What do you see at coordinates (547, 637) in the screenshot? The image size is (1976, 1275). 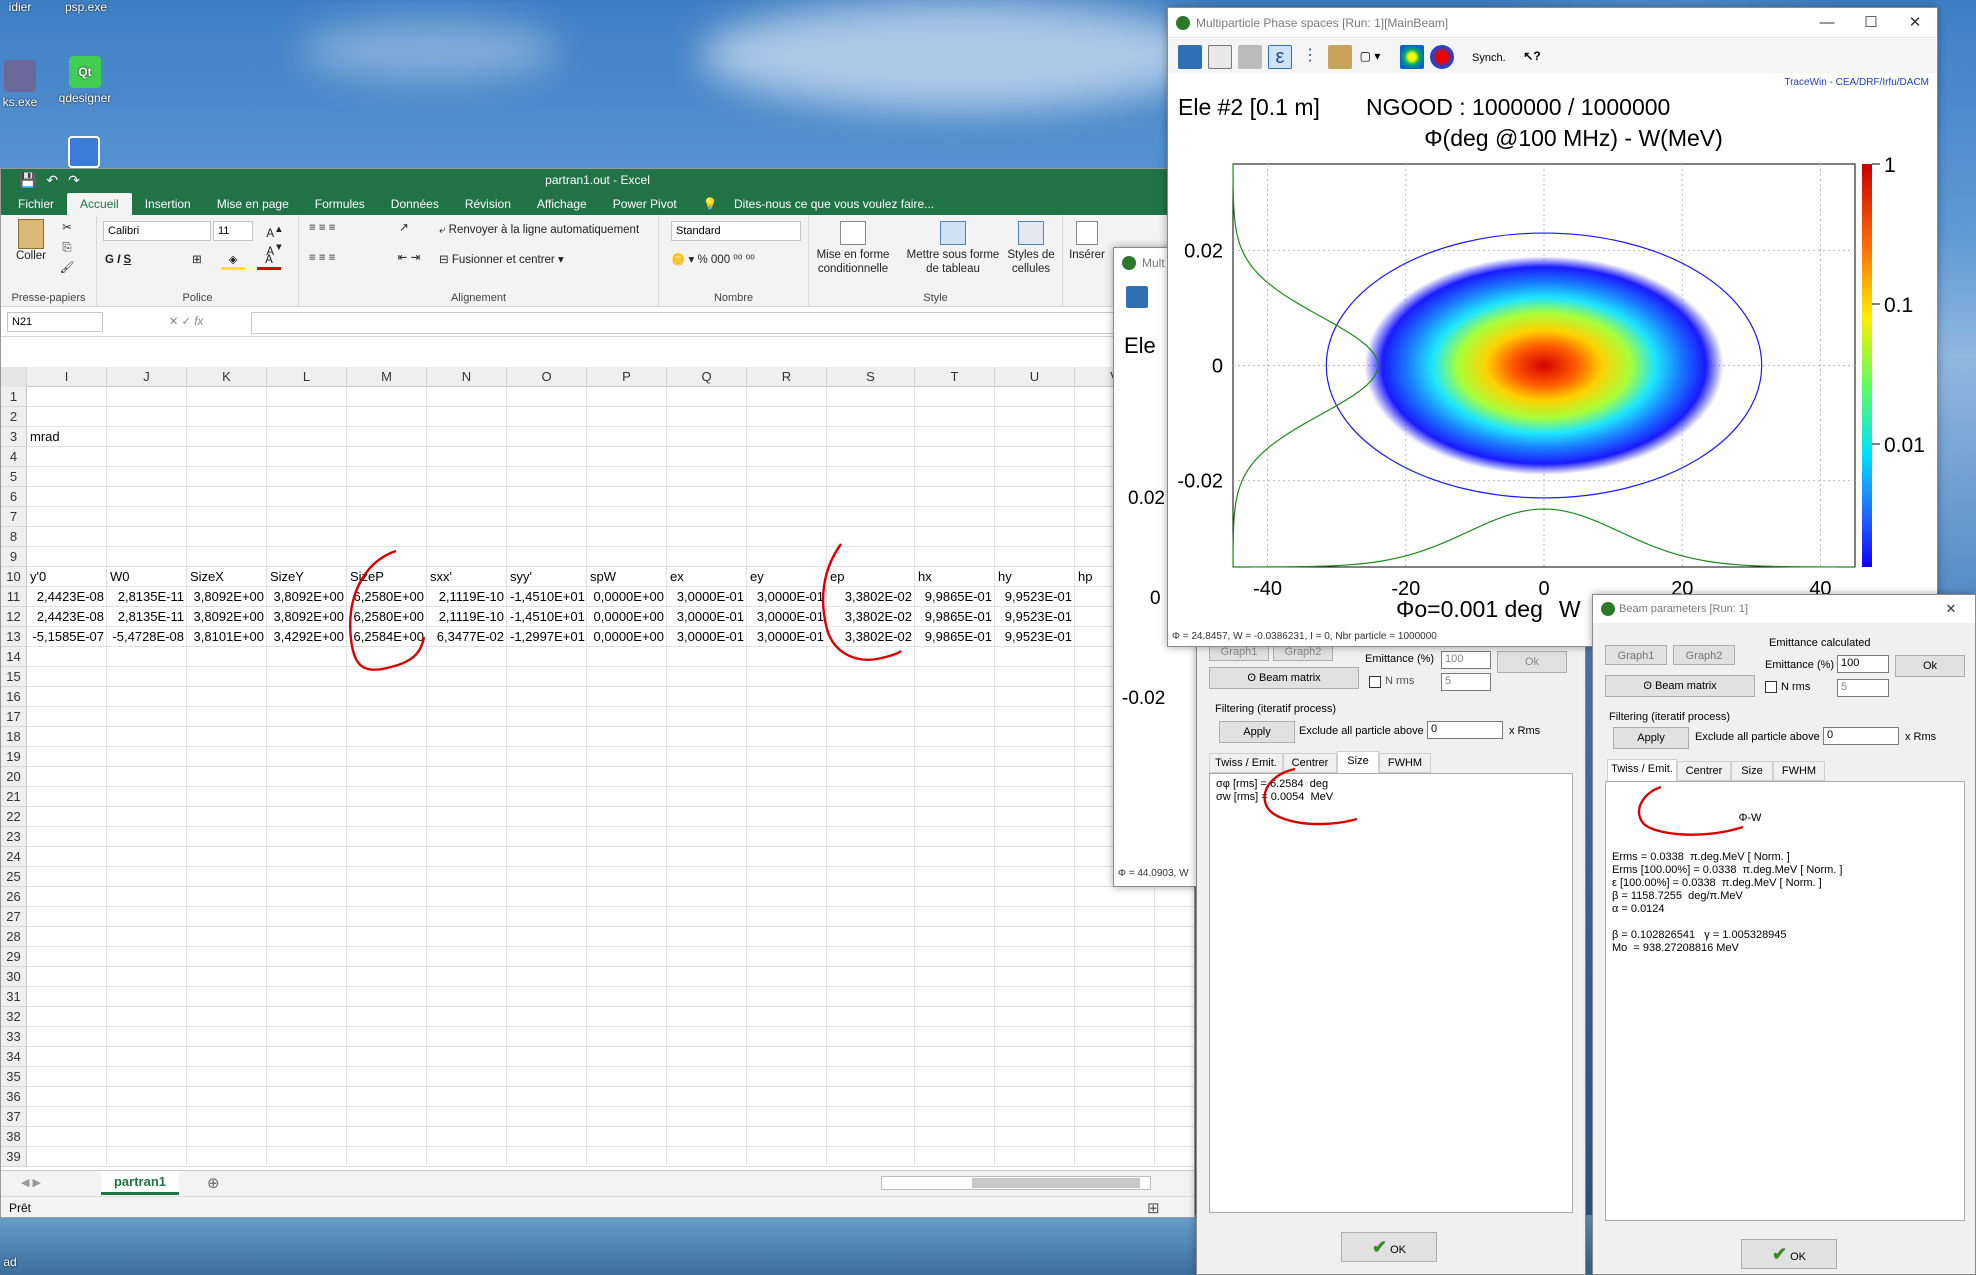 I see `cell-O13: -1,2997E+01` at bounding box center [547, 637].